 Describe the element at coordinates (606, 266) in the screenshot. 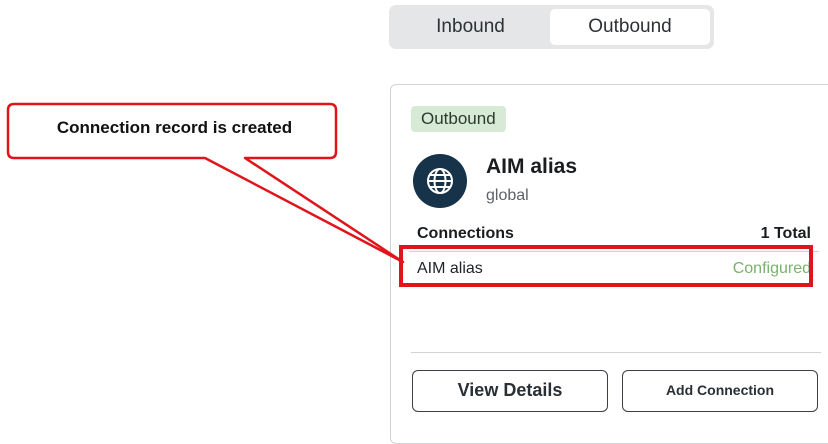

I see `highlight-box` at that location.